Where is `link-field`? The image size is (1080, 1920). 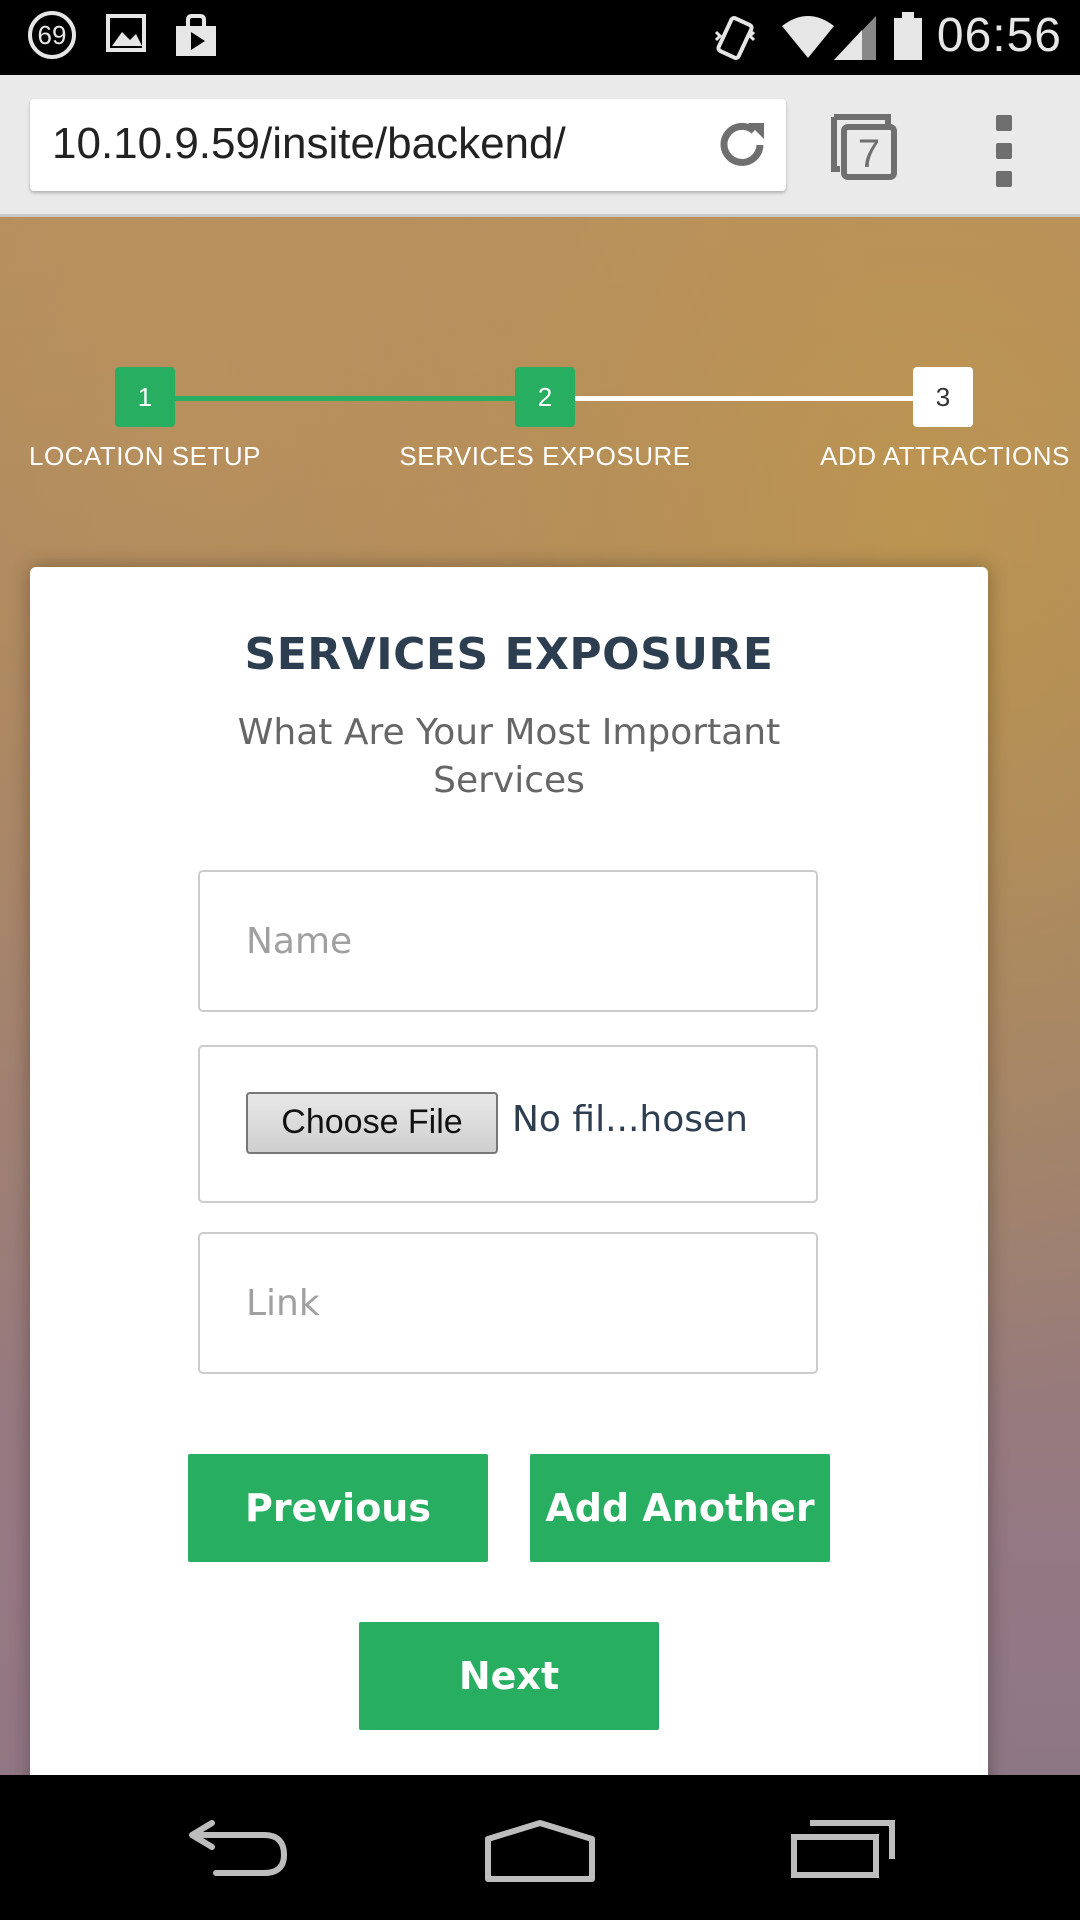 link-field is located at coordinates (508, 1303).